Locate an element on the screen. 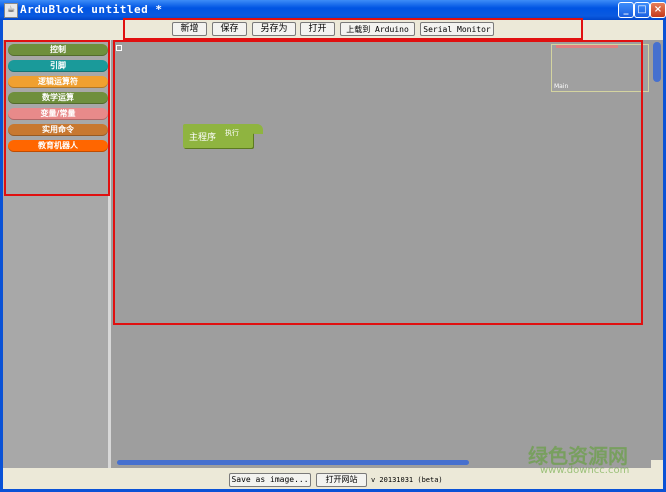 This screenshot has height=492, width=666. main-block-label: 主程序 is located at coordinates (203, 138).